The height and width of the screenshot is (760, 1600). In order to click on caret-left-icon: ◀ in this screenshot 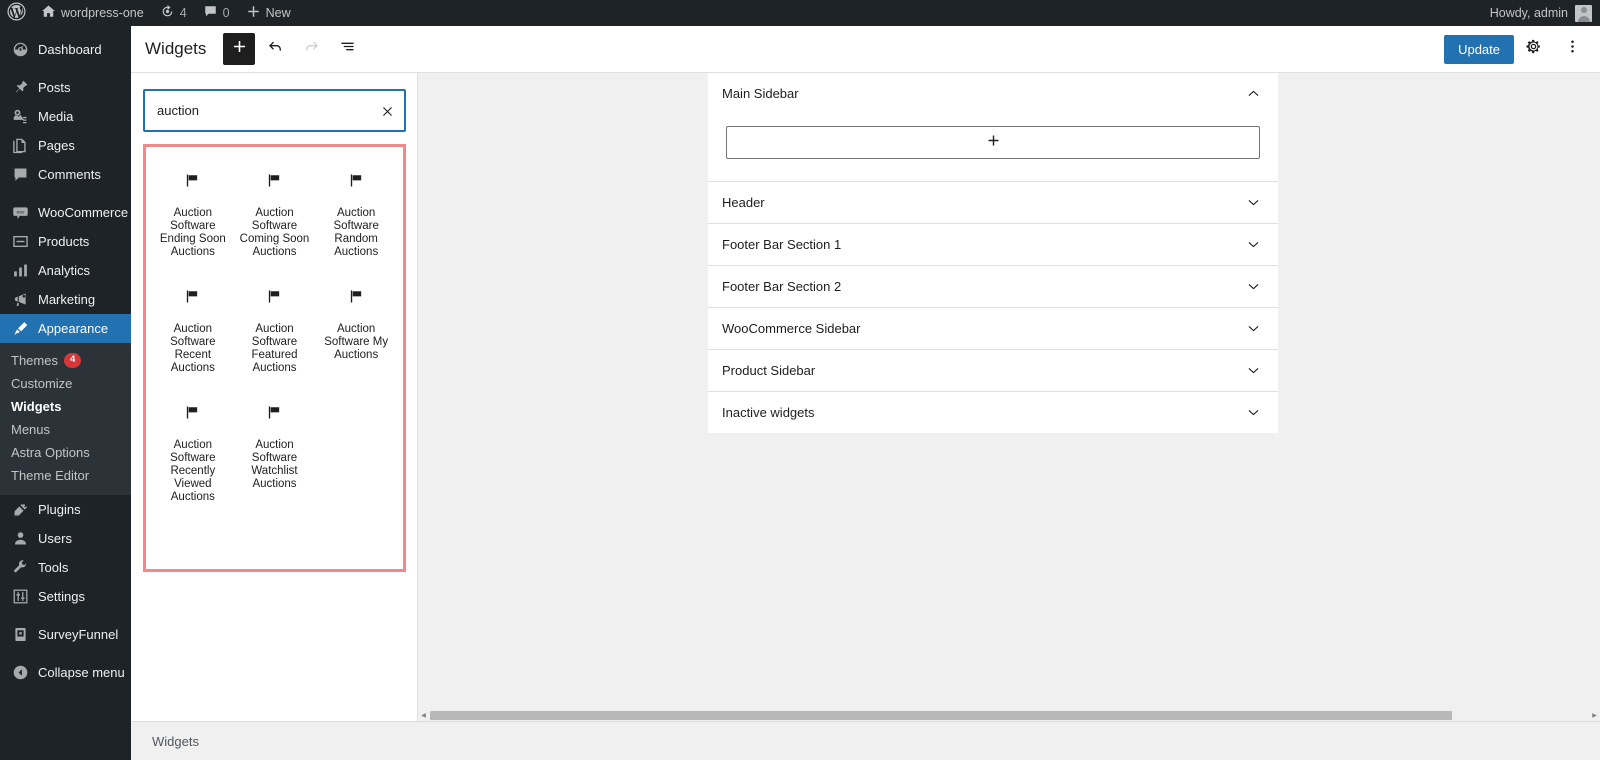, I will do `click(423, 715)`.